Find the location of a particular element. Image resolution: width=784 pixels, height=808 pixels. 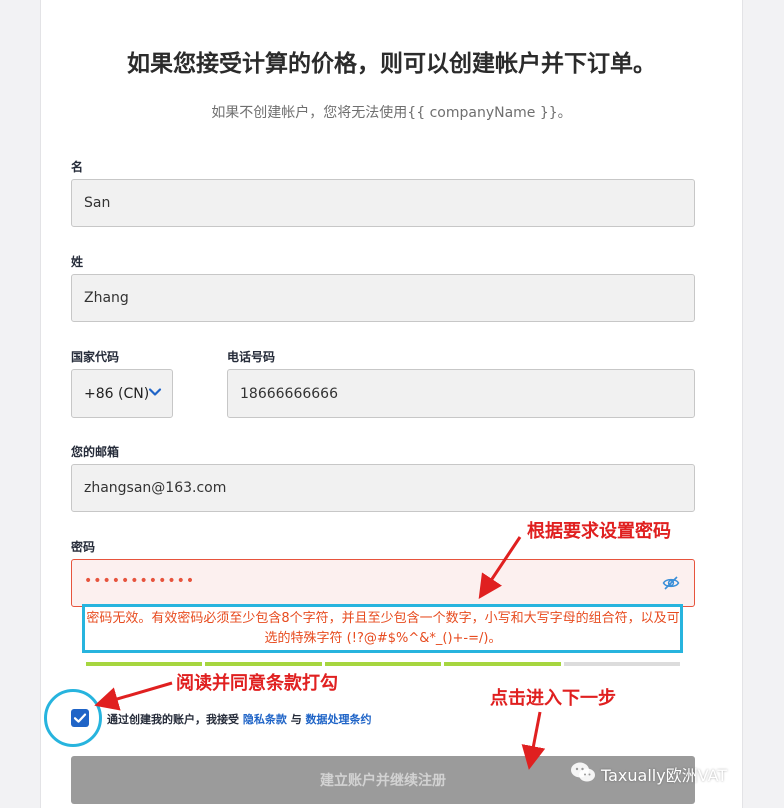

terms-prefix: 通过创建我的账户，我接受 is located at coordinates (173, 719).